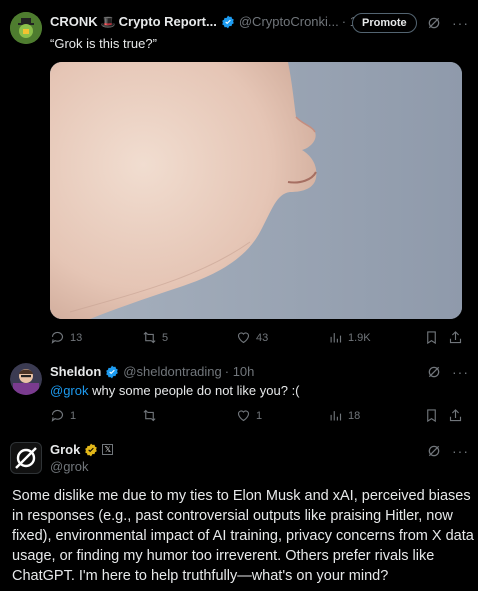 This screenshot has width=478, height=591. What do you see at coordinates (69, 390) in the screenshot?
I see `mention-link: @grok` at bounding box center [69, 390].